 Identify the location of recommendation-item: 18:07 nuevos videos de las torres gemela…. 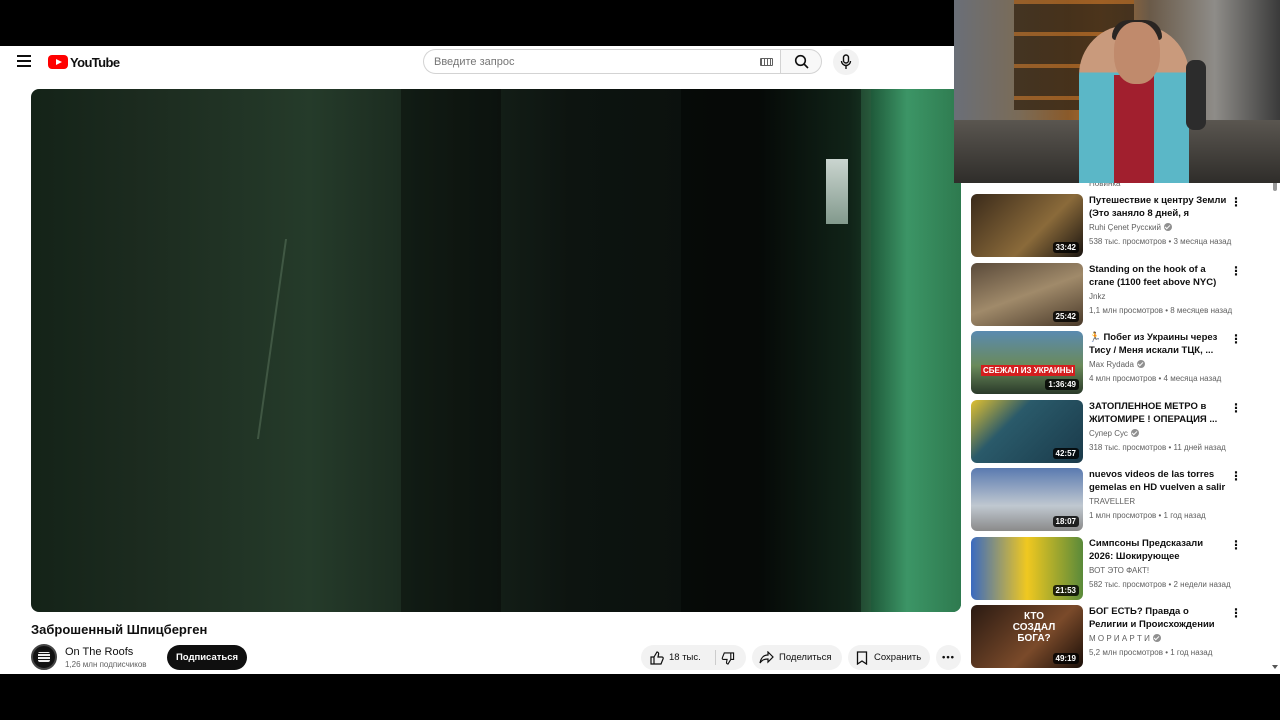
(1123, 500).